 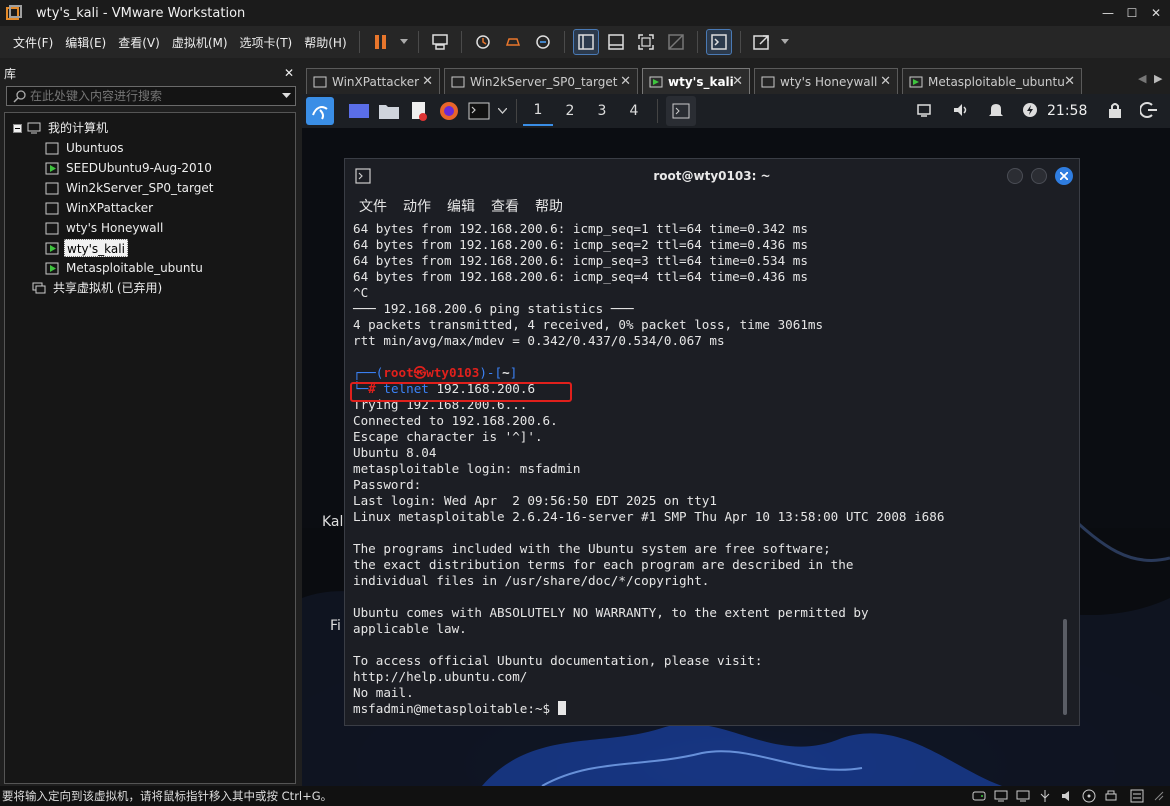 What do you see at coordinates (359, 111) in the screenshot?
I see `show-desktop-icon` at bounding box center [359, 111].